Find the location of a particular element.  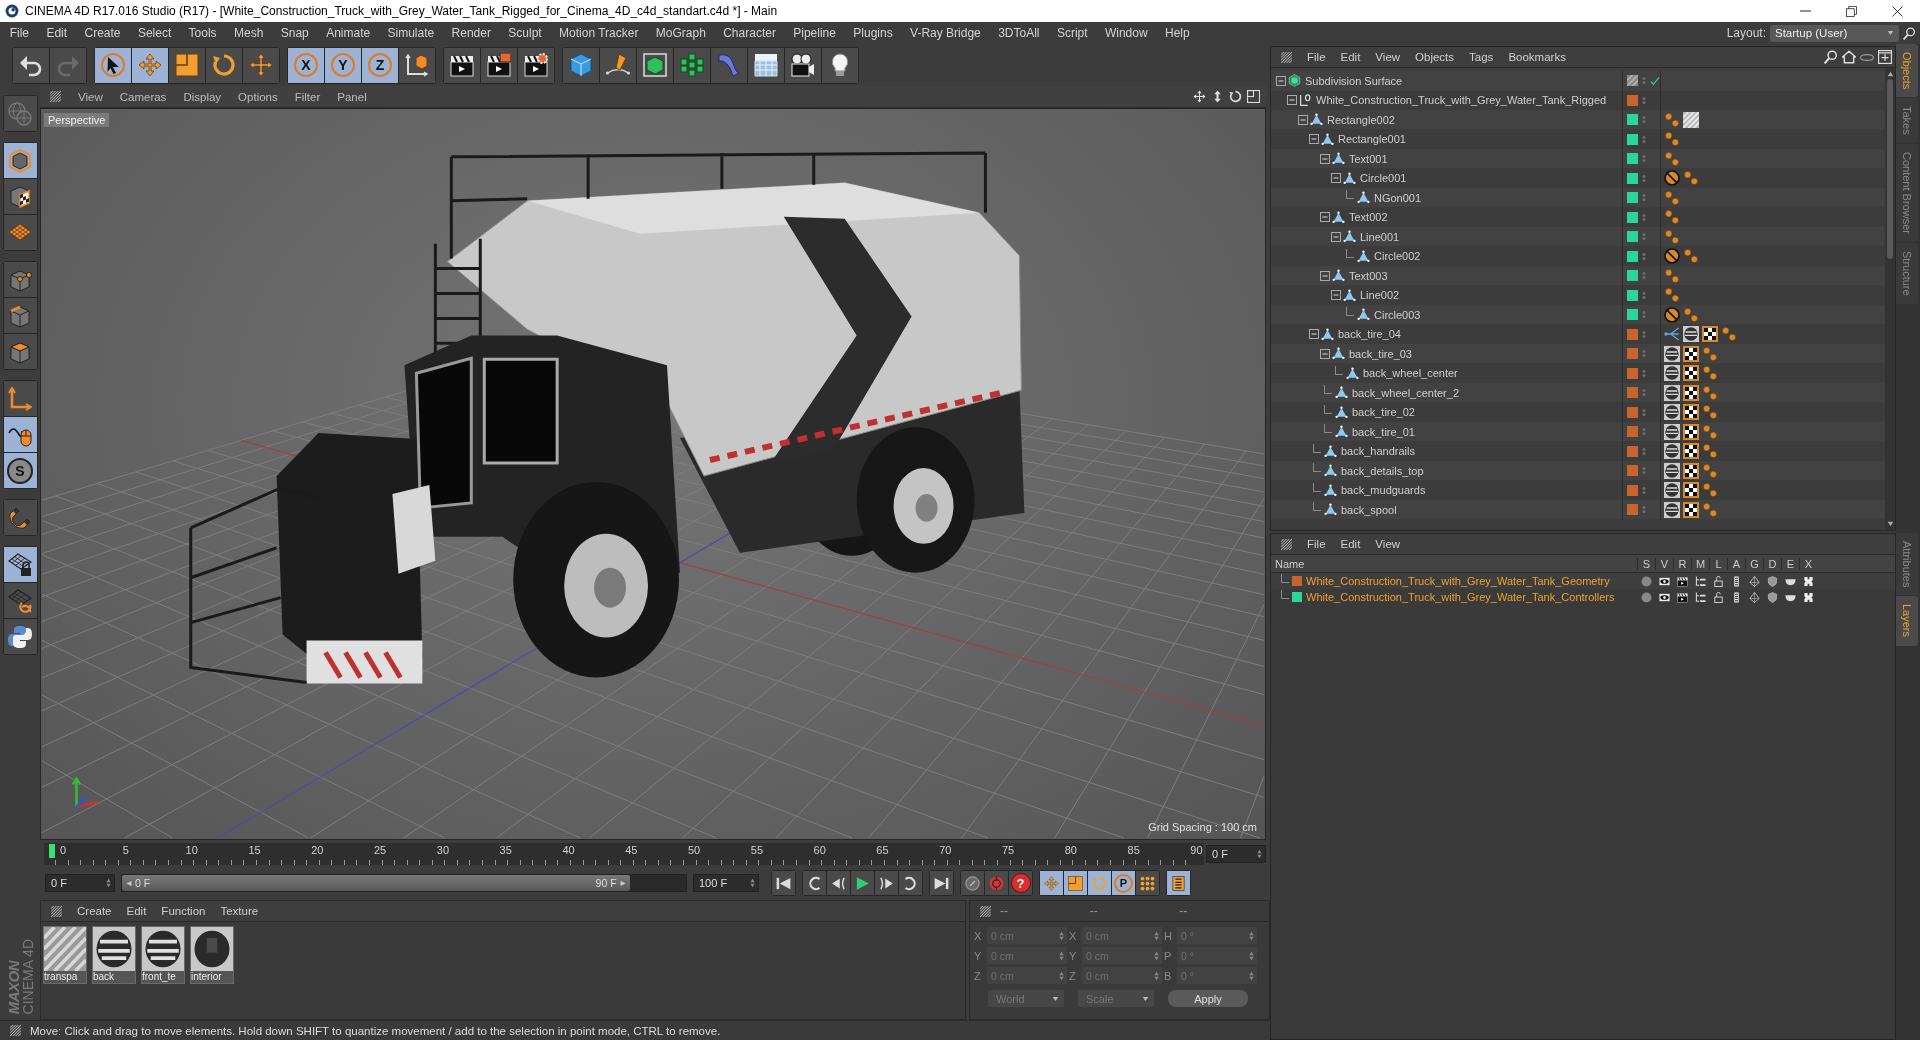

timeline-ruler: 0 5 10 15 20 25 30 35 40 45 50 55 60 65 70 75 80 85 90 is located at coordinates (624, 854).